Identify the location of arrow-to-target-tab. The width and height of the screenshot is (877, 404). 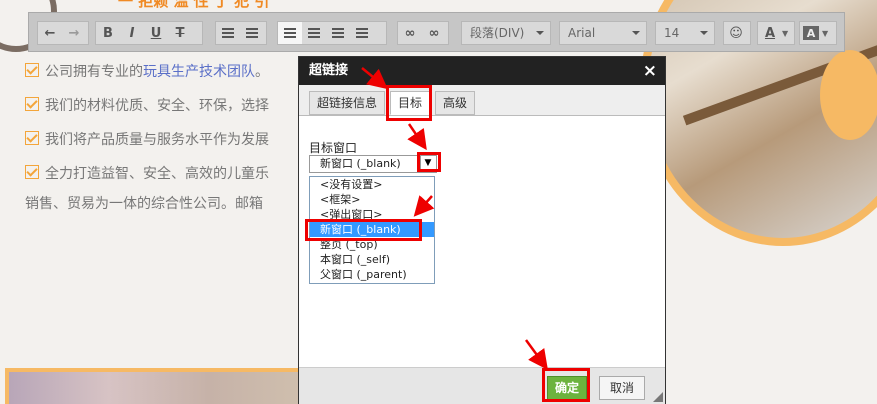
(374, 78).